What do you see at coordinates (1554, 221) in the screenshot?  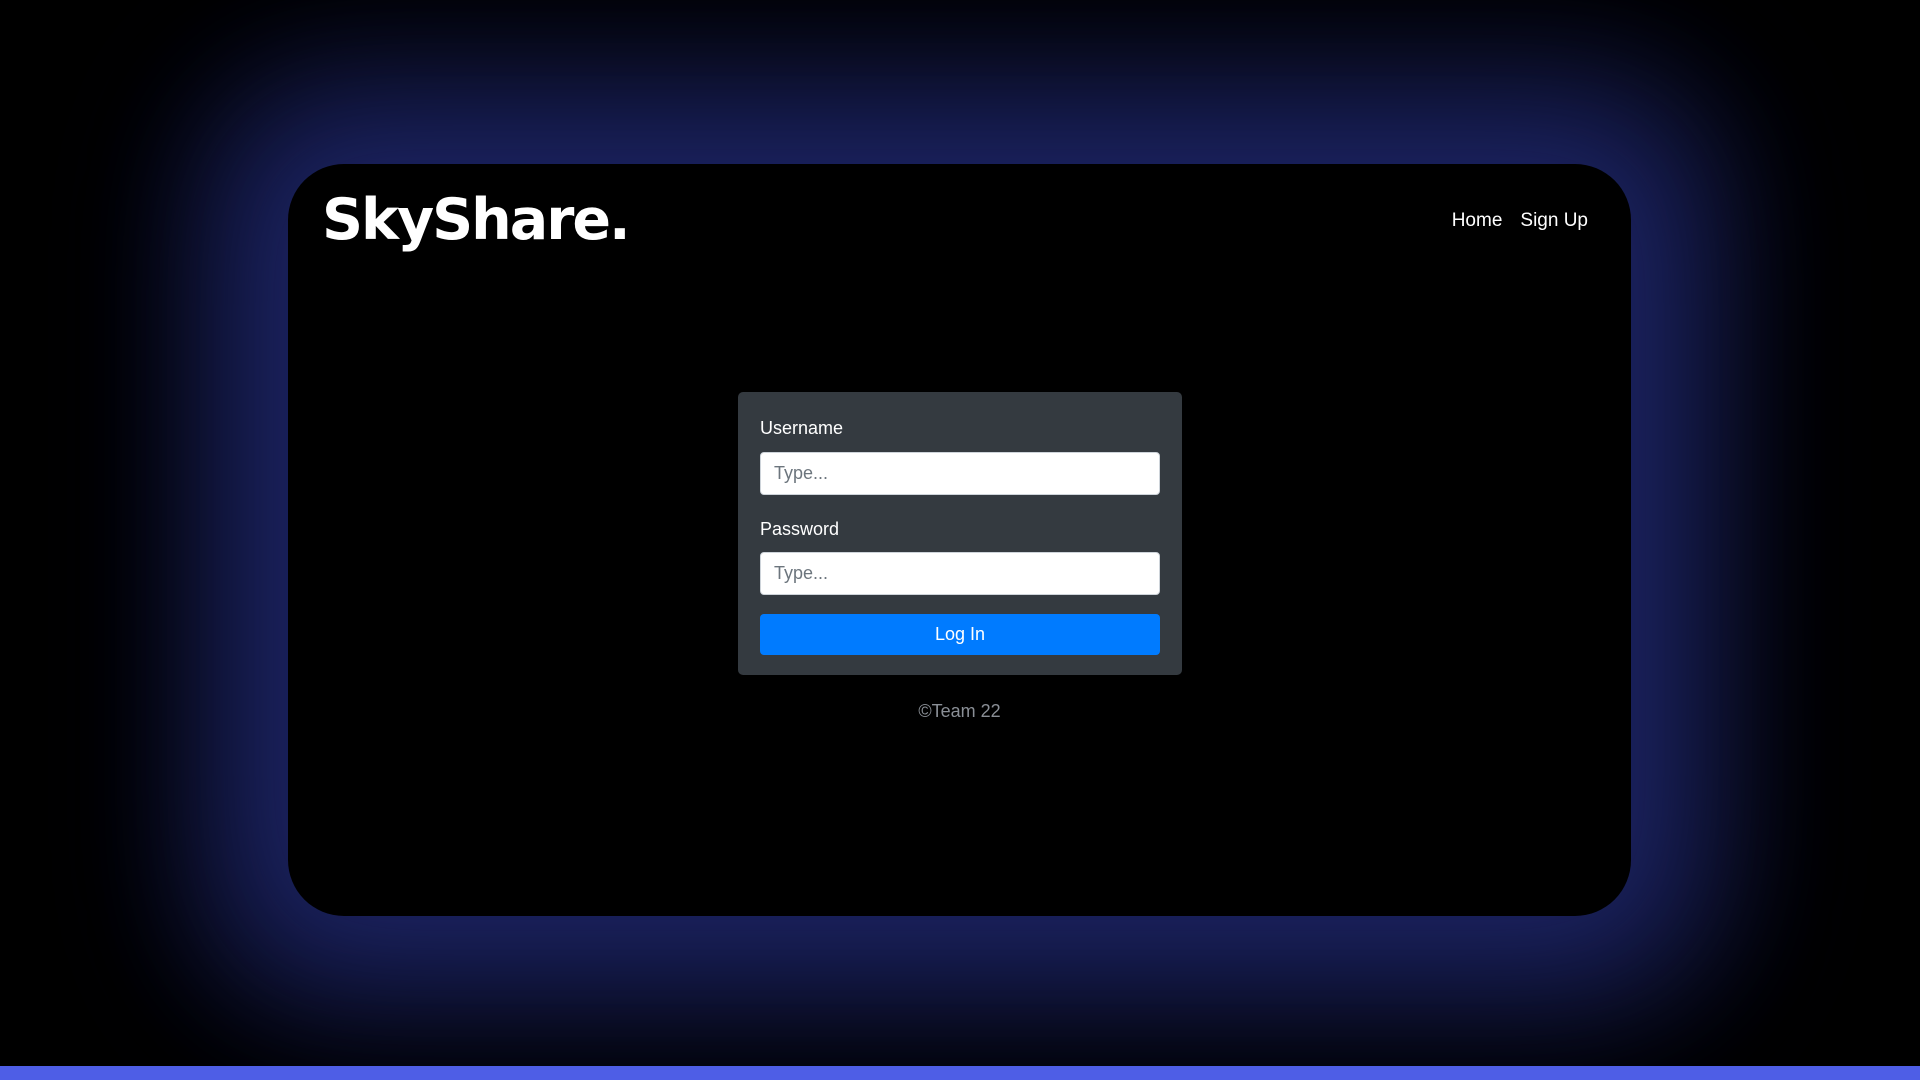 I see `nav-signup-link: Sign Up` at bounding box center [1554, 221].